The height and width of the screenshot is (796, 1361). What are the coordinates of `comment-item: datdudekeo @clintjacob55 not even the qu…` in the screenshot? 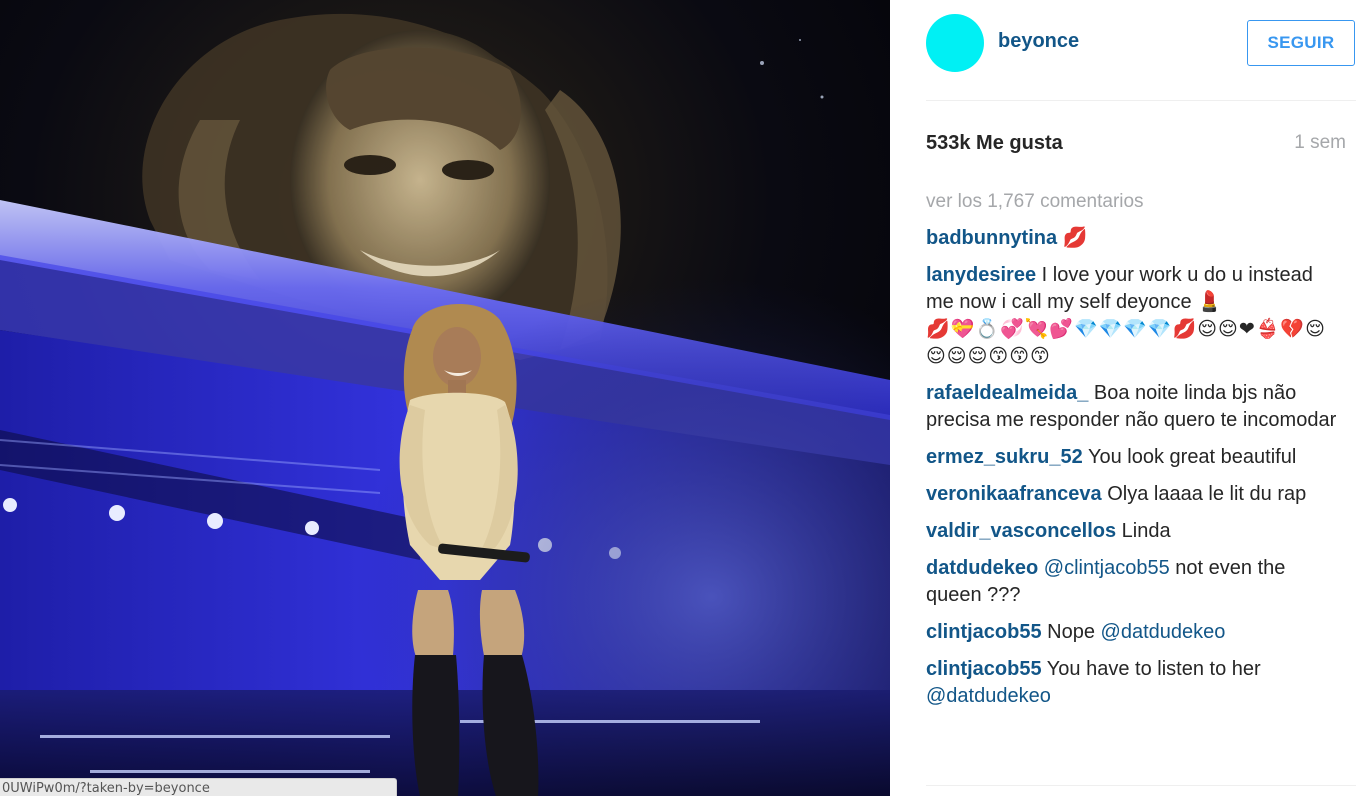 It's located at (1136, 582).